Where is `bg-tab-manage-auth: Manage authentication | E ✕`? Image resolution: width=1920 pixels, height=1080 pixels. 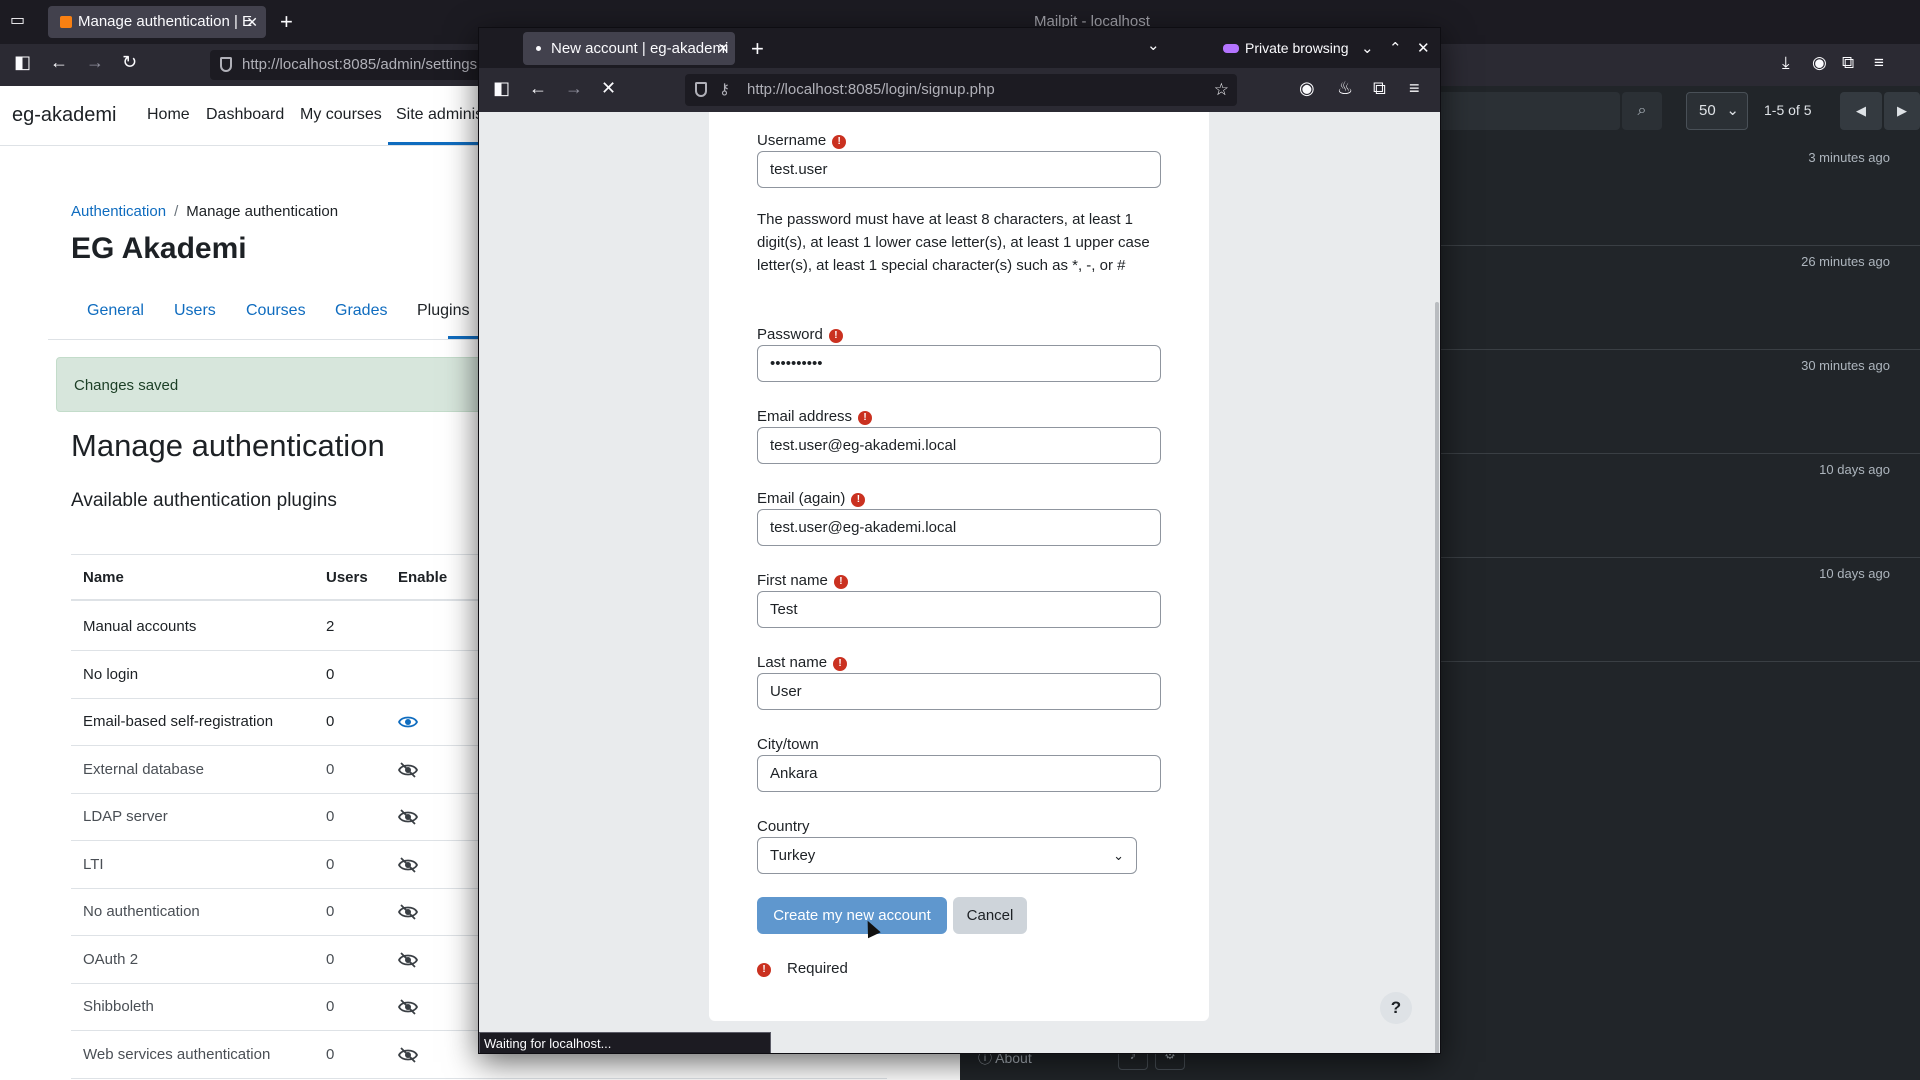 bg-tab-manage-auth: Manage authentication | E ✕ is located at coordinates (157, 22).